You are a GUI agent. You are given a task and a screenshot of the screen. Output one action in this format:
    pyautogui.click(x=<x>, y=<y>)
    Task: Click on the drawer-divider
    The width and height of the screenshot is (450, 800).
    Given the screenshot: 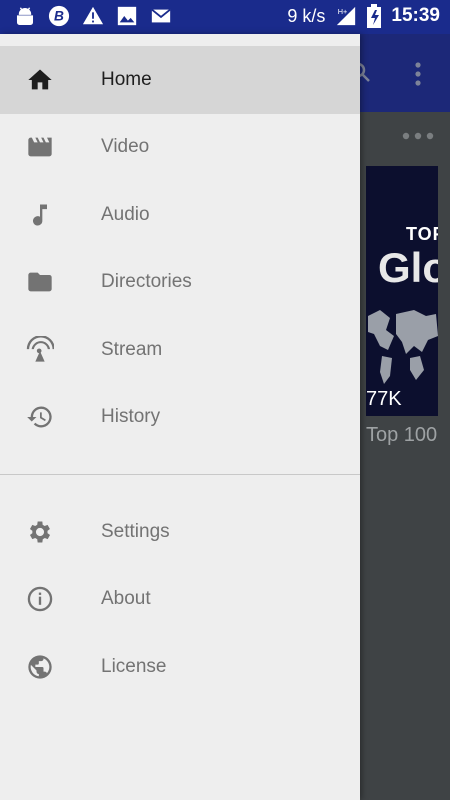 What is the action you would take?
    pyautogui.click(x=180, y=474)
    